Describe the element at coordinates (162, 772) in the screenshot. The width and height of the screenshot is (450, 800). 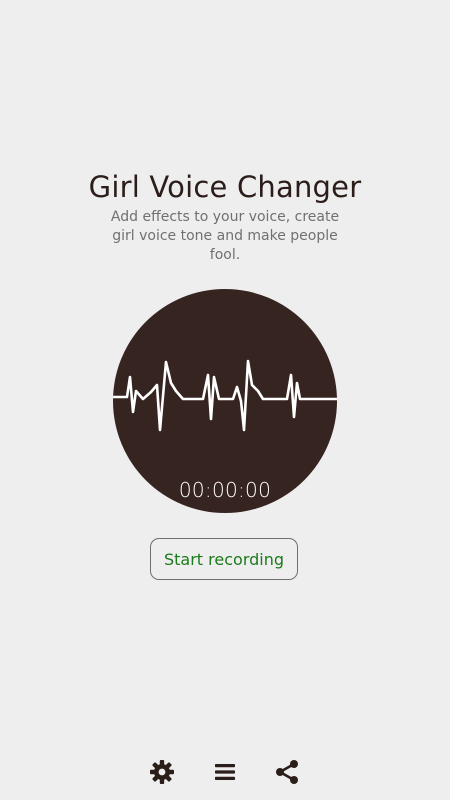
I see `settings-gear-icon` at that location.